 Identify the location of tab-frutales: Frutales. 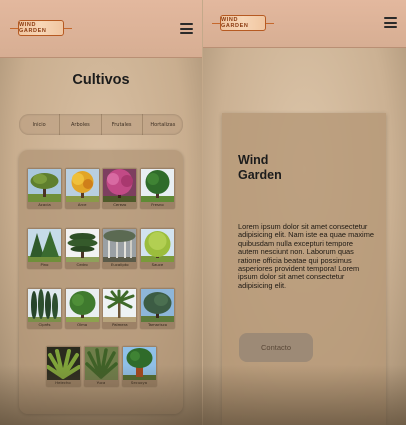
(122, 124).